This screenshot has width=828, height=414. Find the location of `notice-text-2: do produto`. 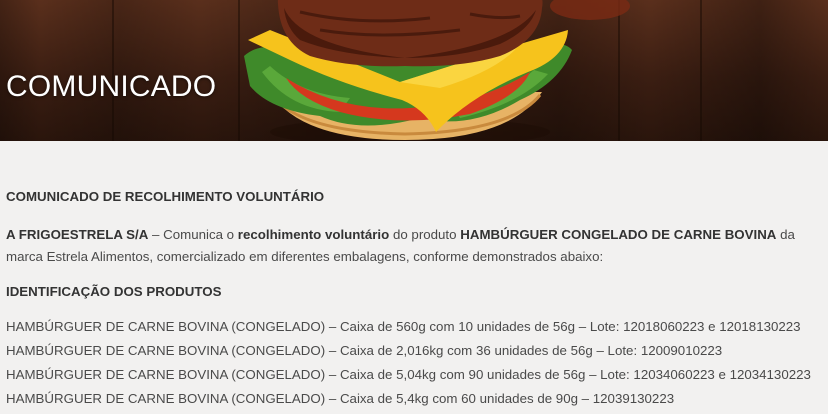

notice-text-2: do produto is located at coordinates (425, 234).